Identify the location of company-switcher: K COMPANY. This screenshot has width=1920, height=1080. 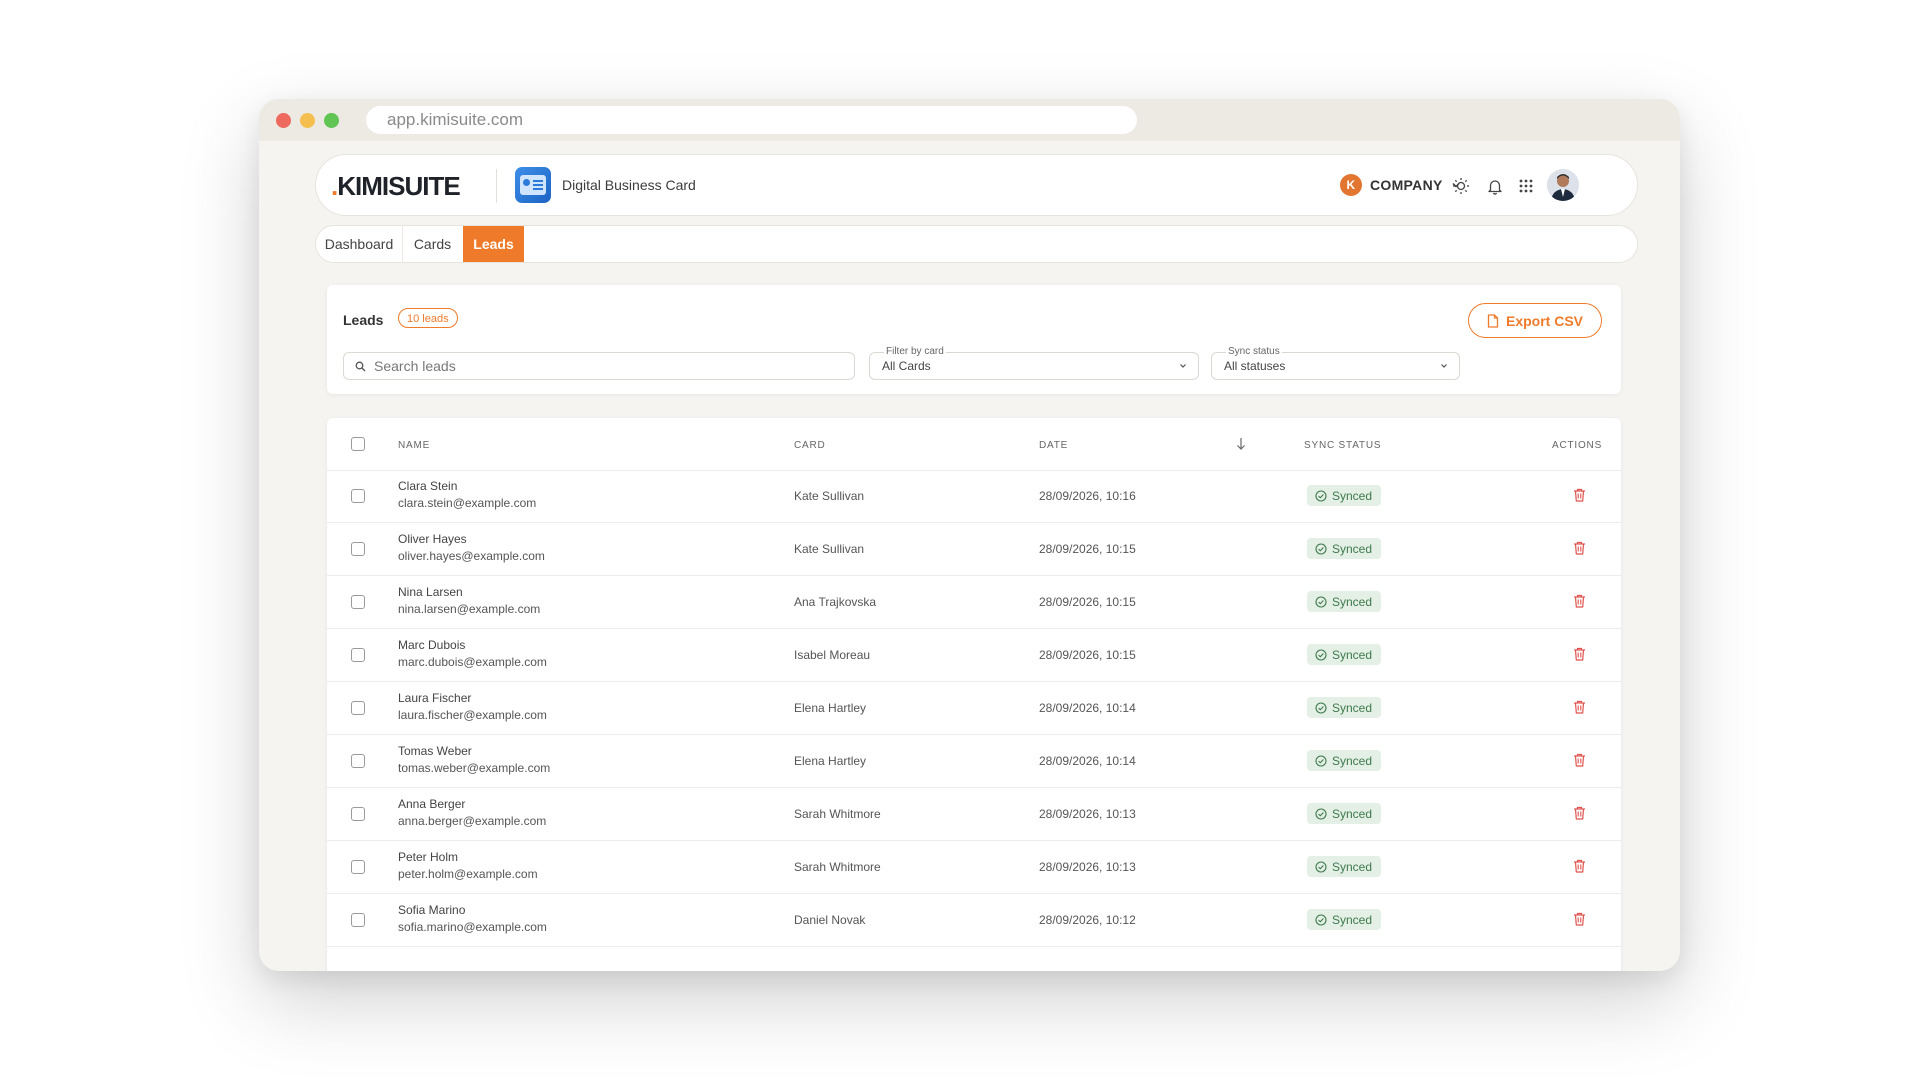
(1400, 185).